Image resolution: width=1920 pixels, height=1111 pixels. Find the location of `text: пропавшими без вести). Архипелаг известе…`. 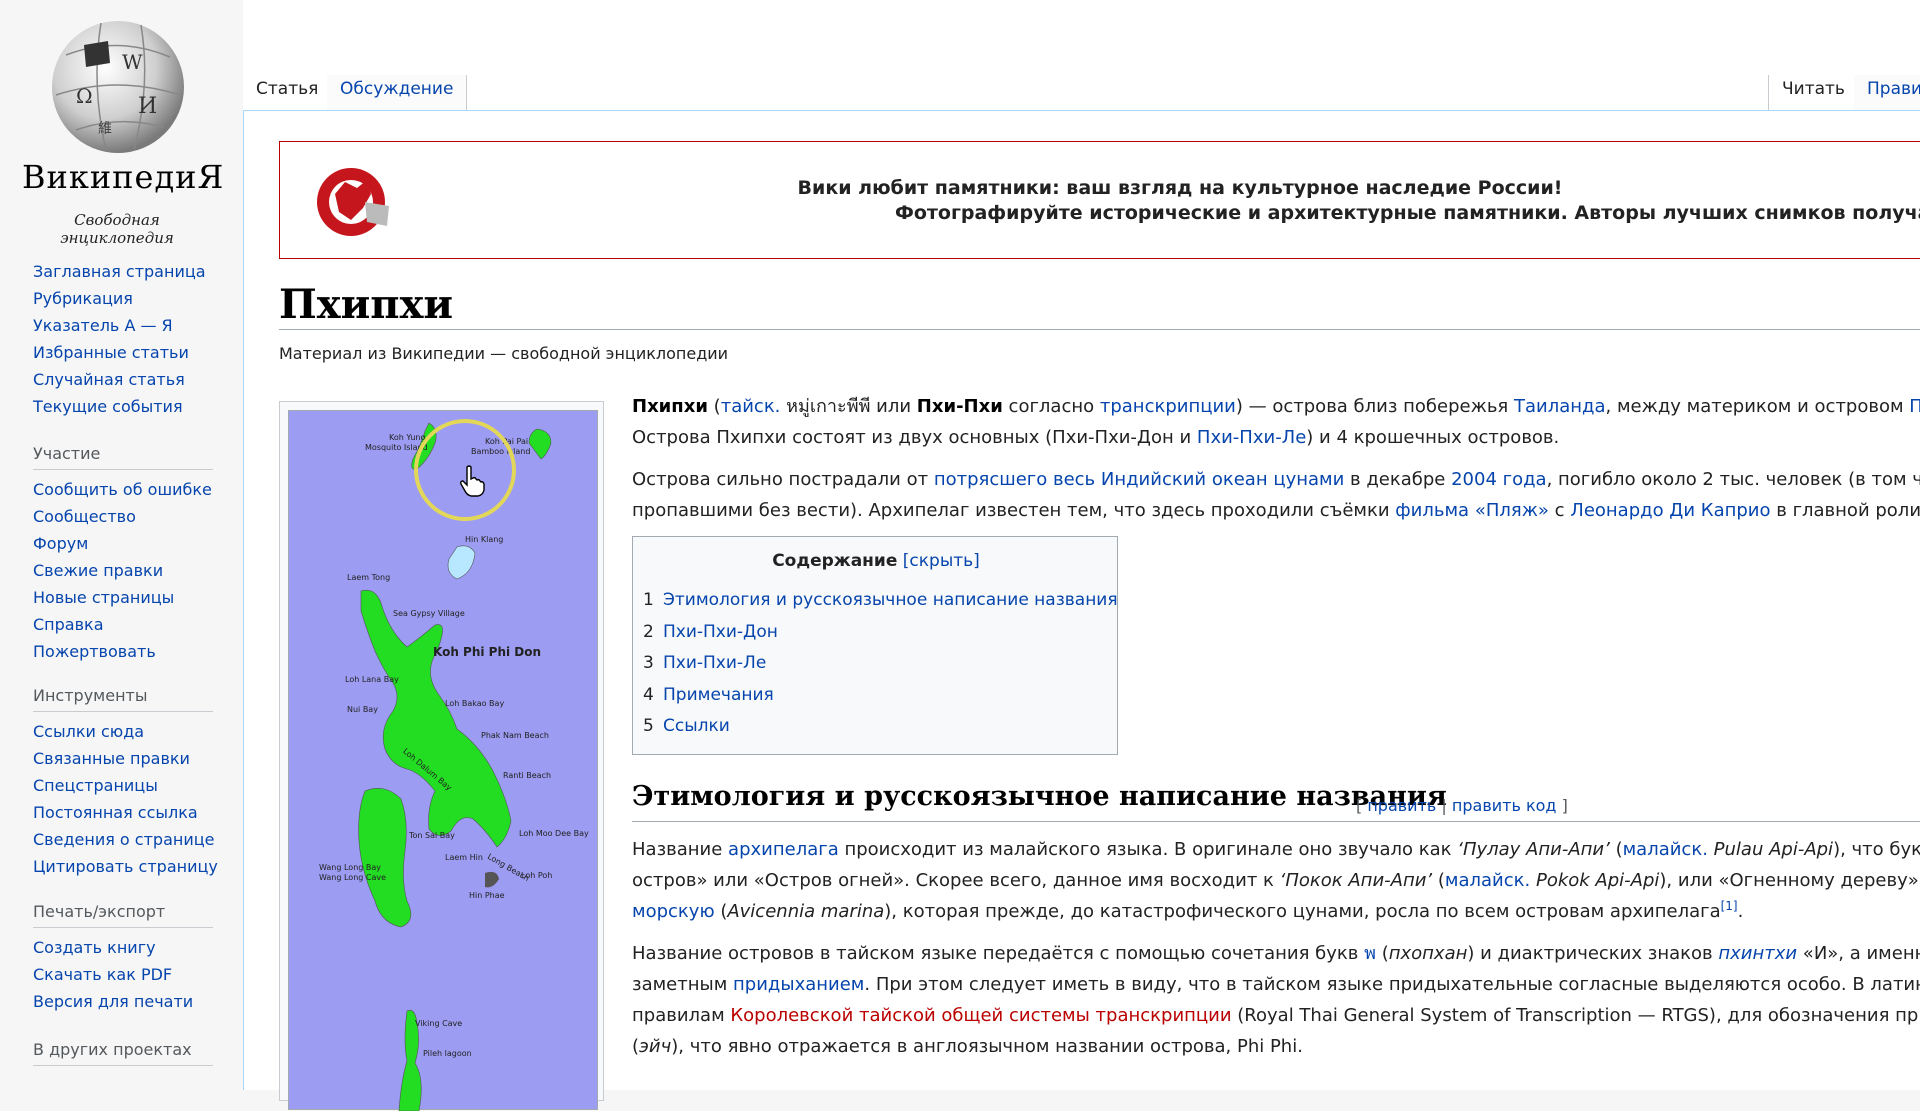

text: пропавшими без вести). Архипелаг известе… is located at coordinates (1014, 510).